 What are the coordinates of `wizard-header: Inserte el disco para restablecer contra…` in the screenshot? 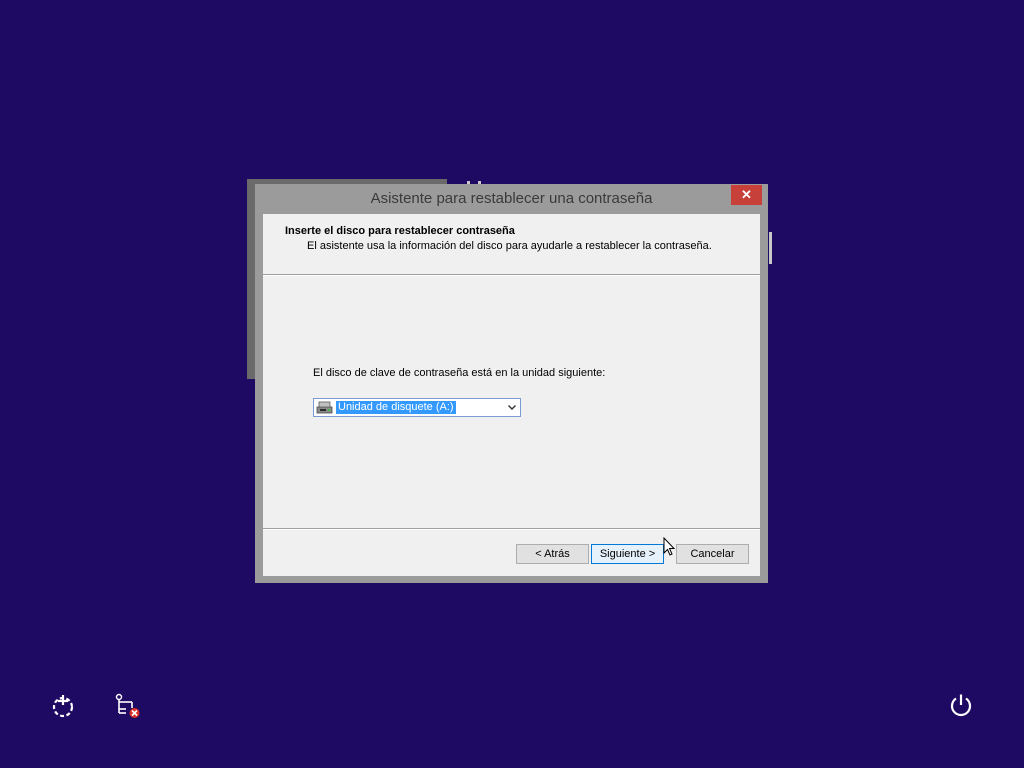 It's located at (511, 244).